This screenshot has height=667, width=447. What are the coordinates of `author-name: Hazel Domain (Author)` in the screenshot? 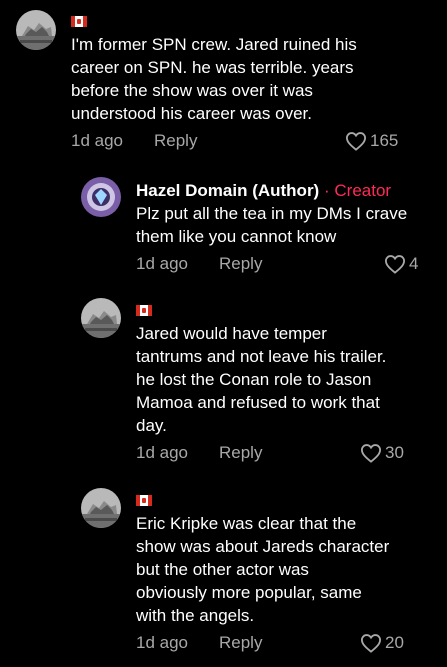 It's located at (227, 190).